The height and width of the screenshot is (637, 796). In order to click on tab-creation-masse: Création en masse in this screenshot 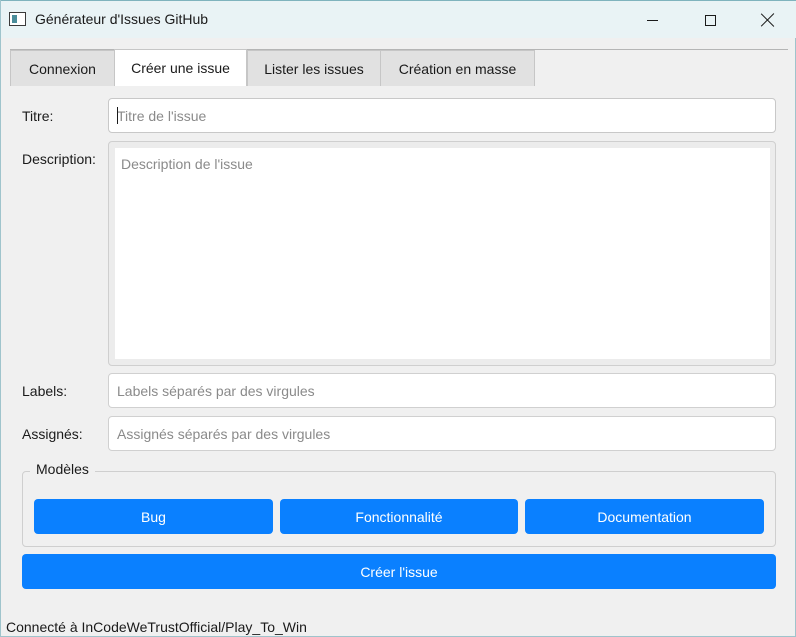, I will do `click(457, 68)`.